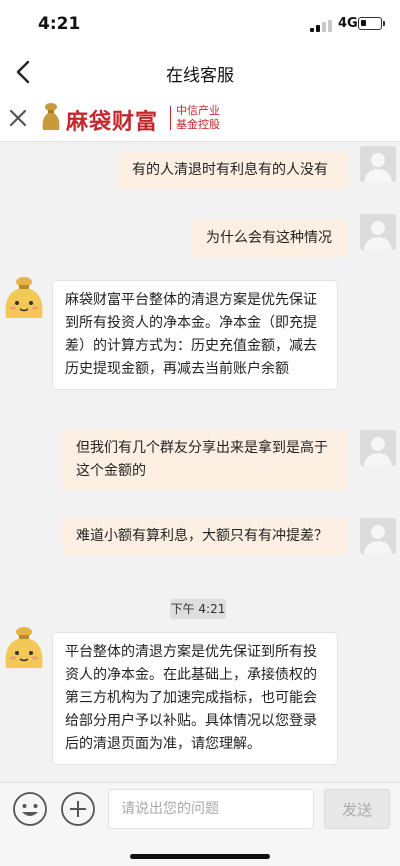  What do you see at coordinates (200, 856) in the screenshot?
I see `home-indicator` at bounding box center [200, 856].